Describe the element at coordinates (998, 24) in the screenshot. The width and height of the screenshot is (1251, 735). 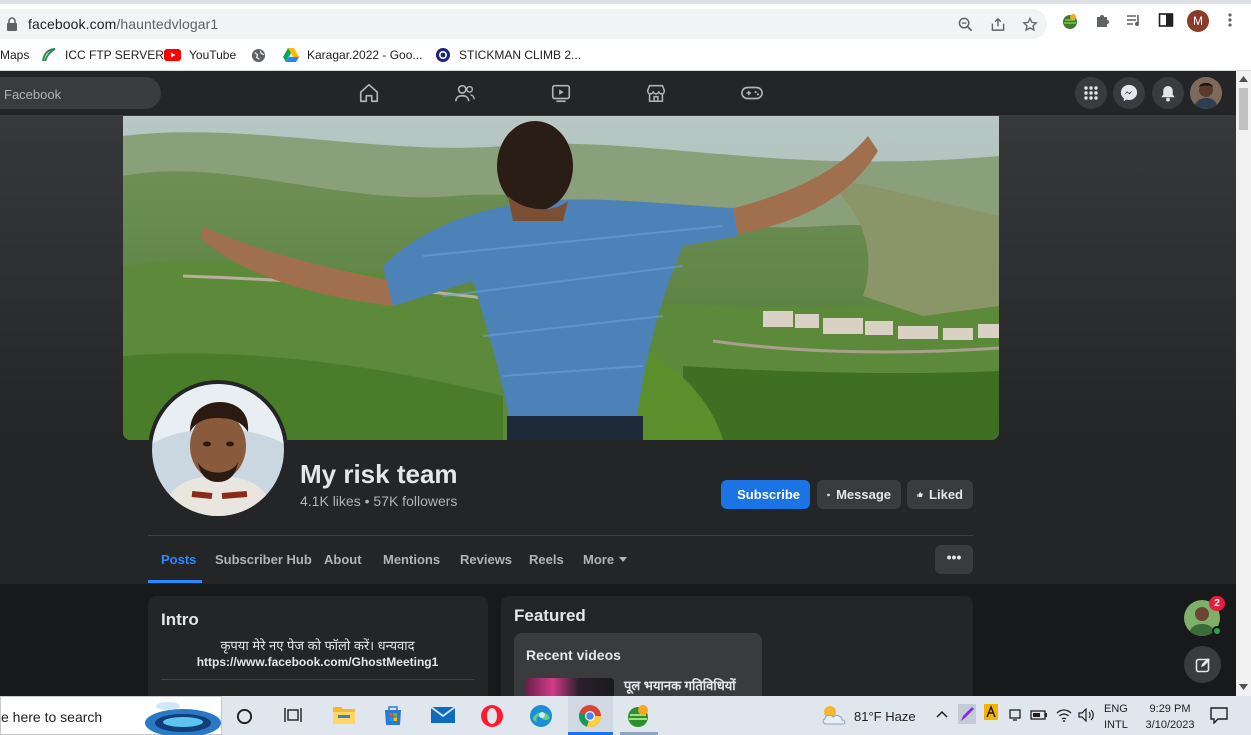
I see `share-icon` at that location.